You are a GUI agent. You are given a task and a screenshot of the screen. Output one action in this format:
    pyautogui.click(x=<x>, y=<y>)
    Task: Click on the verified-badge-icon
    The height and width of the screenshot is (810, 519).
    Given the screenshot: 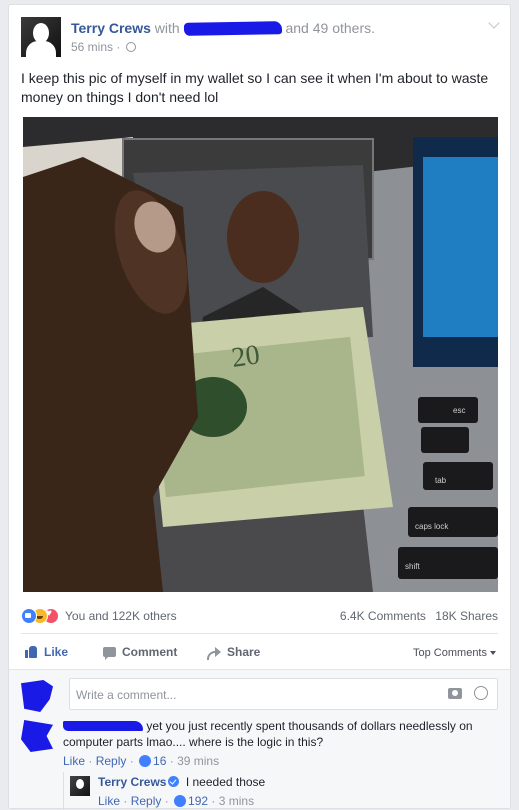 What is the action you would take?
    pyautogui.click(x=174, y=781)
    